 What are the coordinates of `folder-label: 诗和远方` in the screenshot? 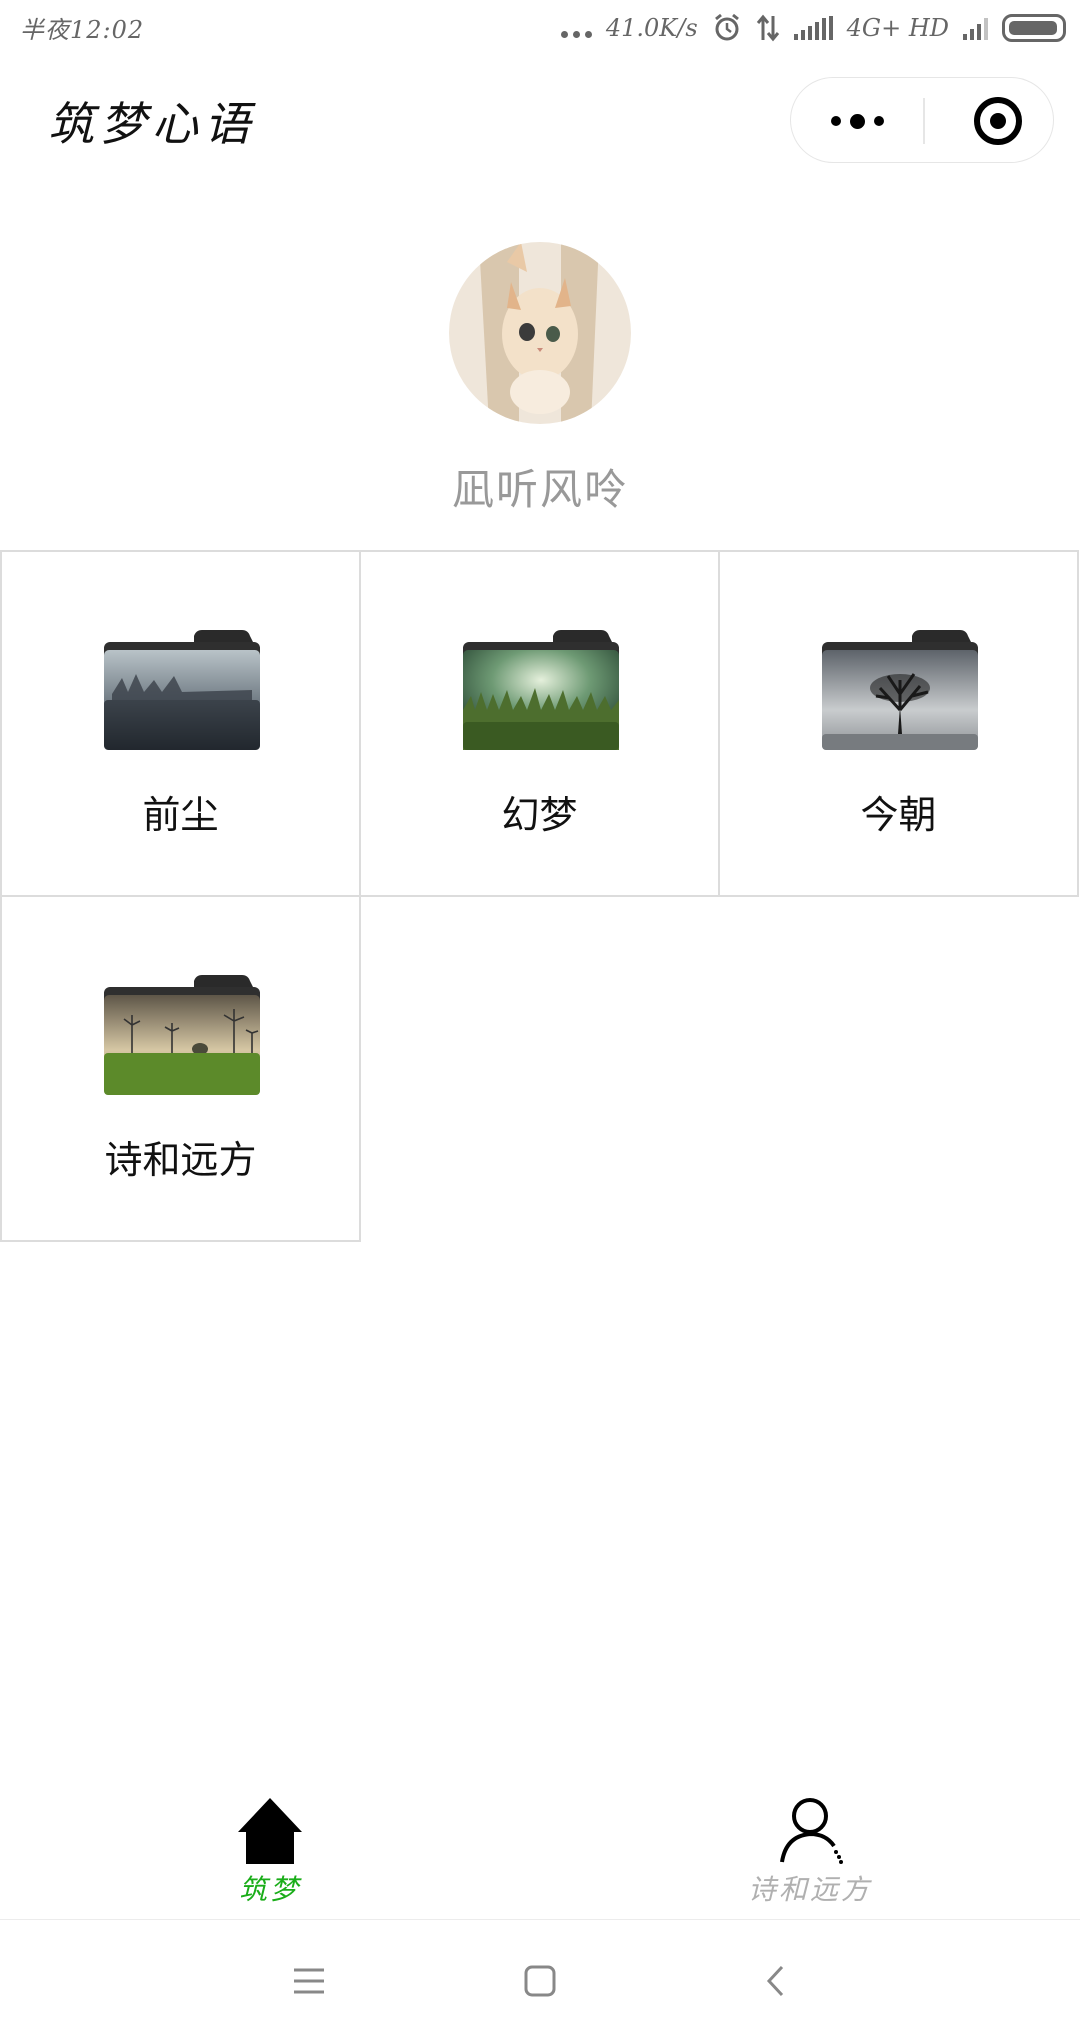 It's located at (180, 1160).